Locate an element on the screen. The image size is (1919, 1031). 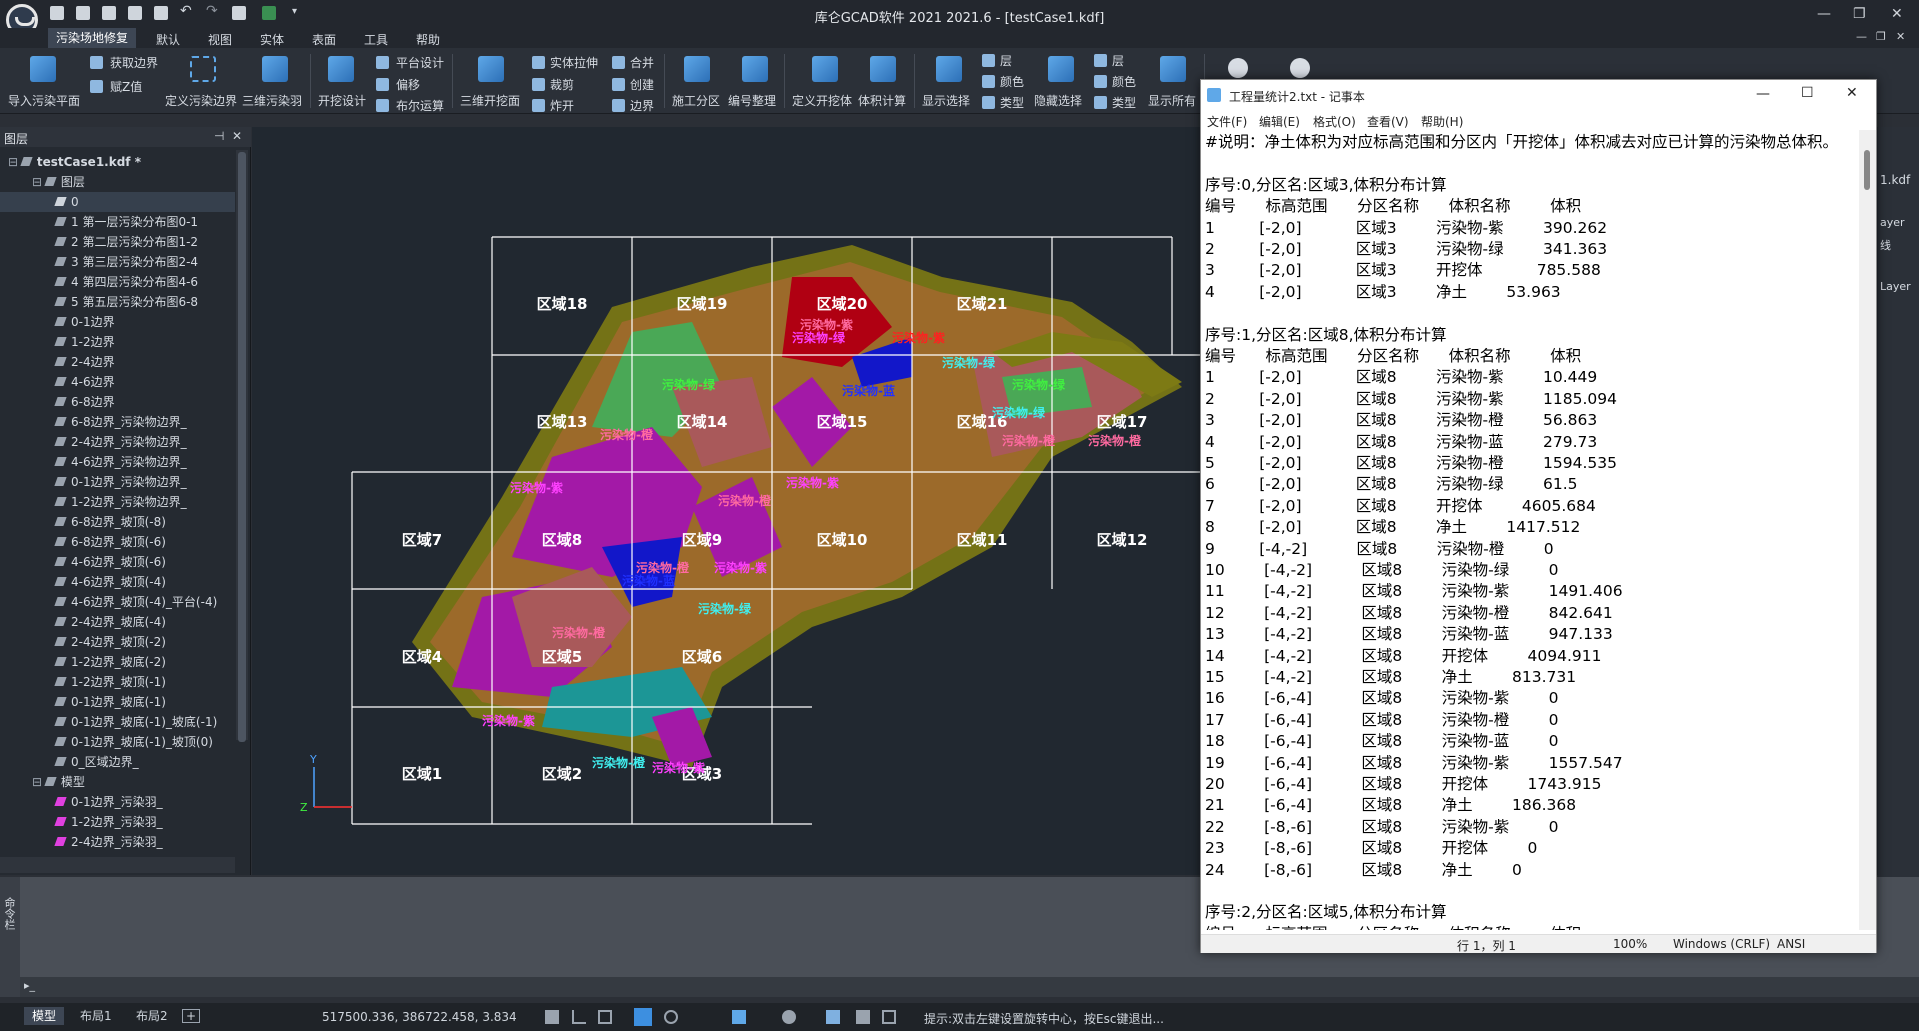
tree-node: ⊟ 图层 is located at coordinates (117, 182).